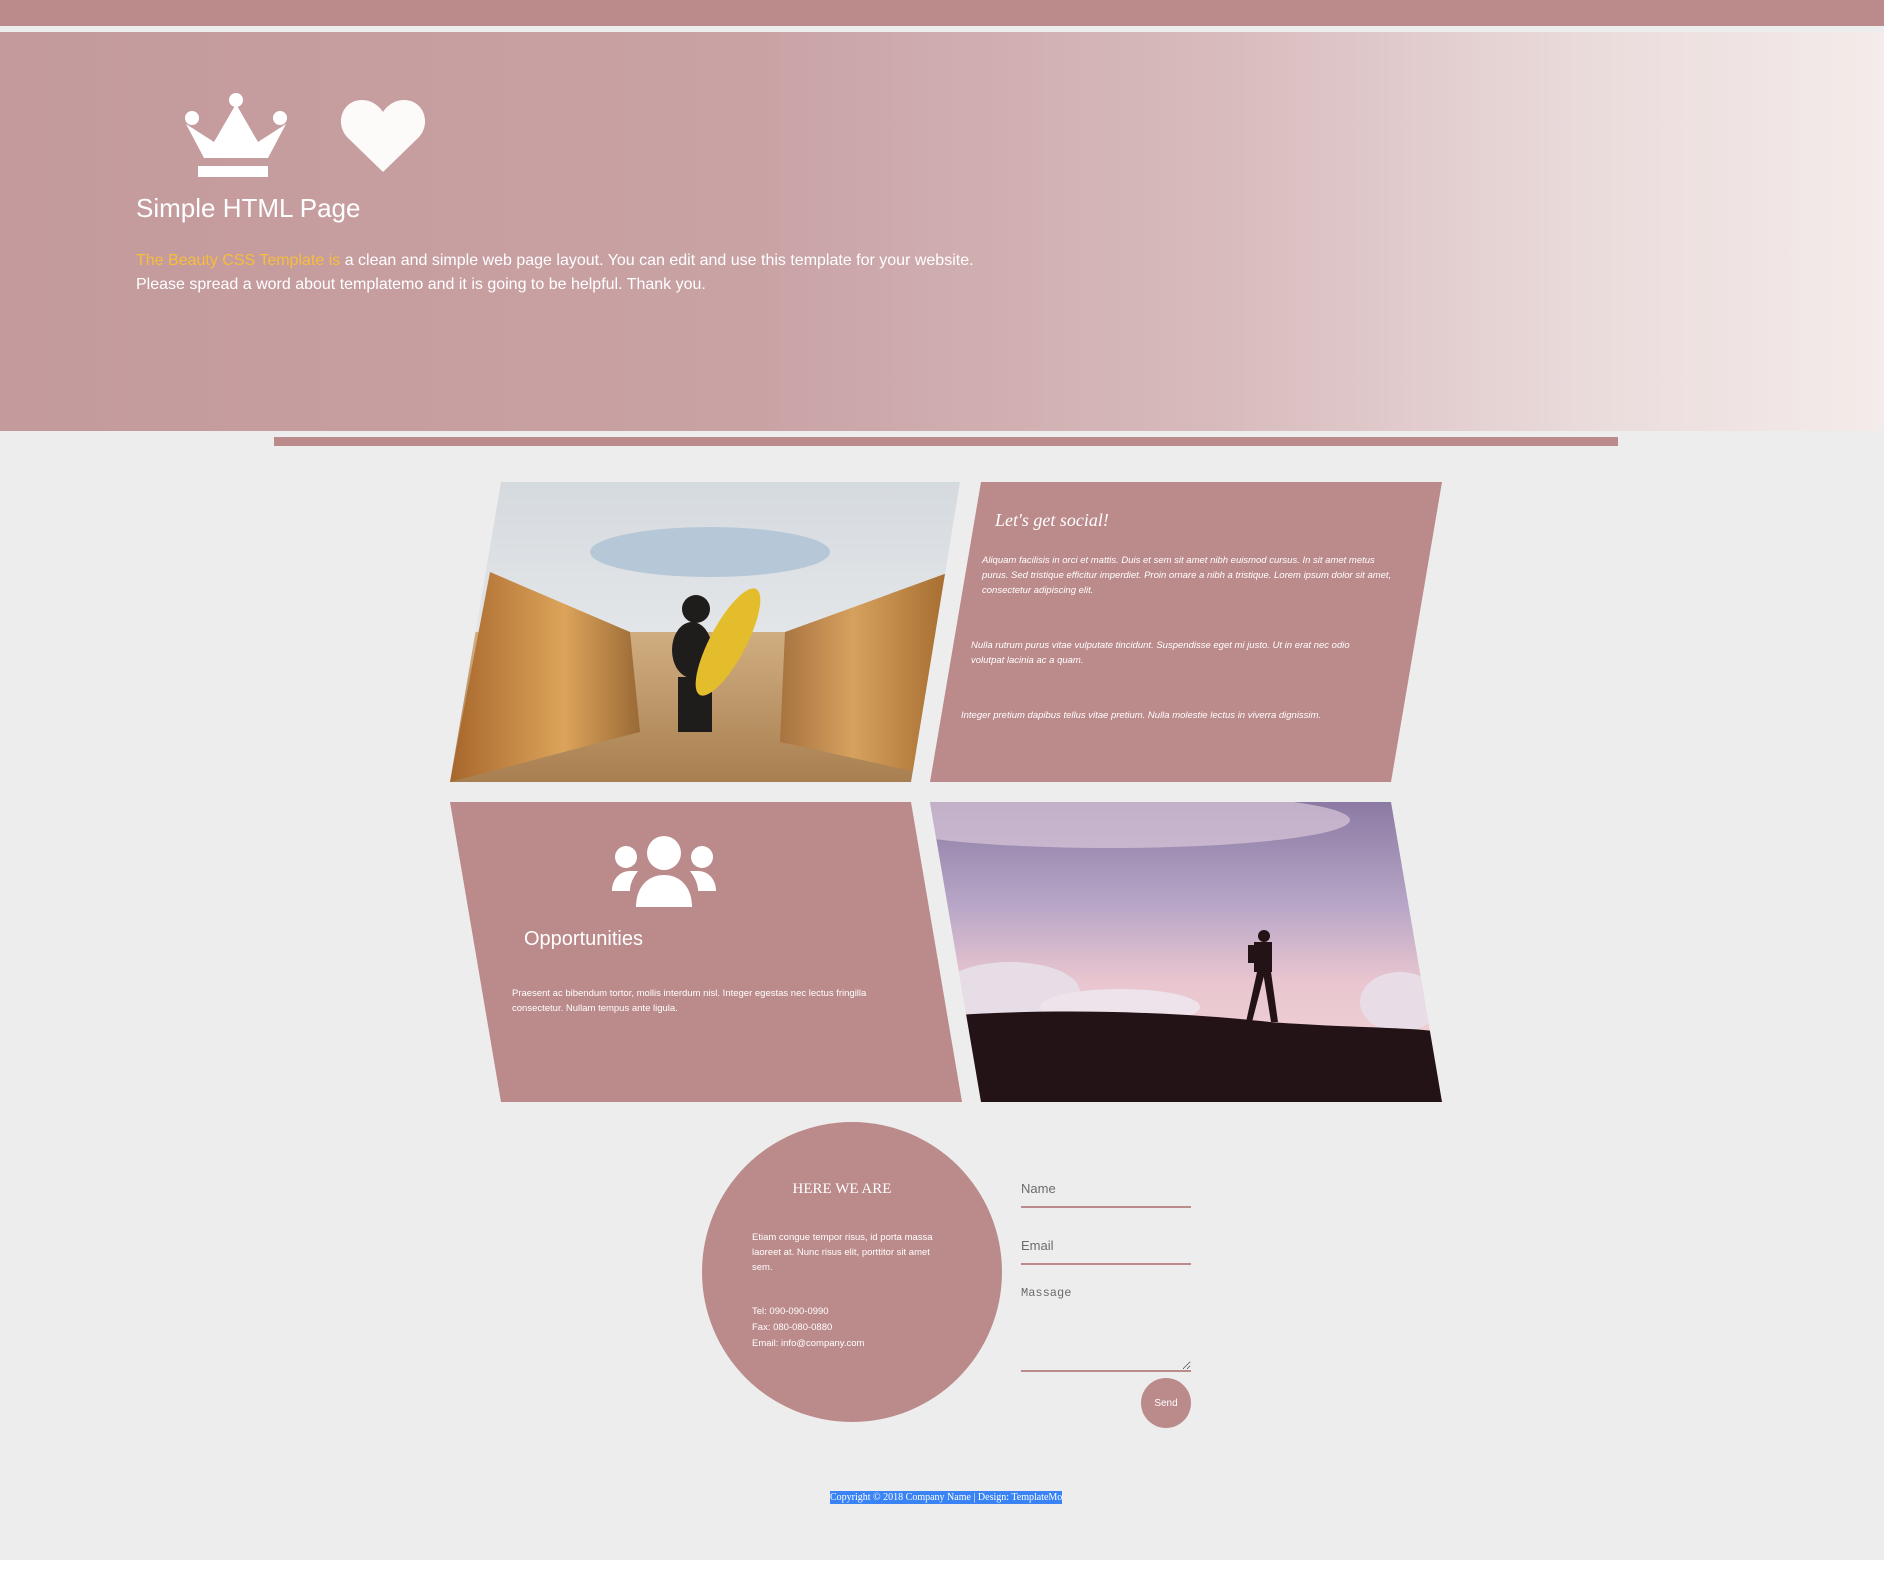 The width and height of the screenshot is (1884, 1585). I want to click on page-title: Simple HTML Page, so click(248, 208).